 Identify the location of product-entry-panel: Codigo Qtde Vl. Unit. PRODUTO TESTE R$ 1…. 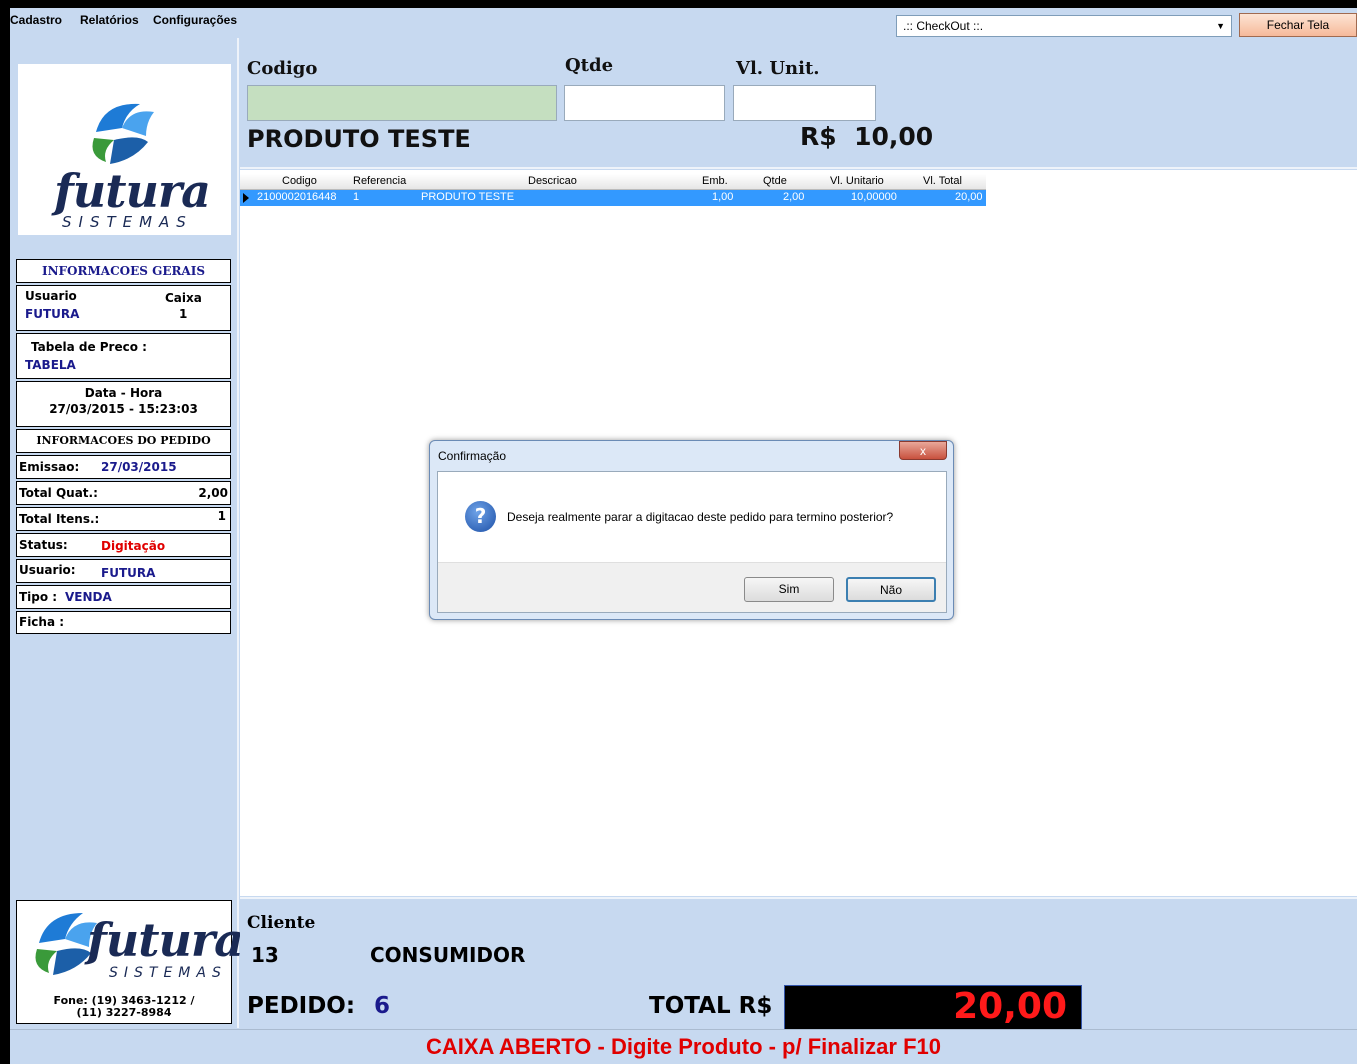
(798, 103).